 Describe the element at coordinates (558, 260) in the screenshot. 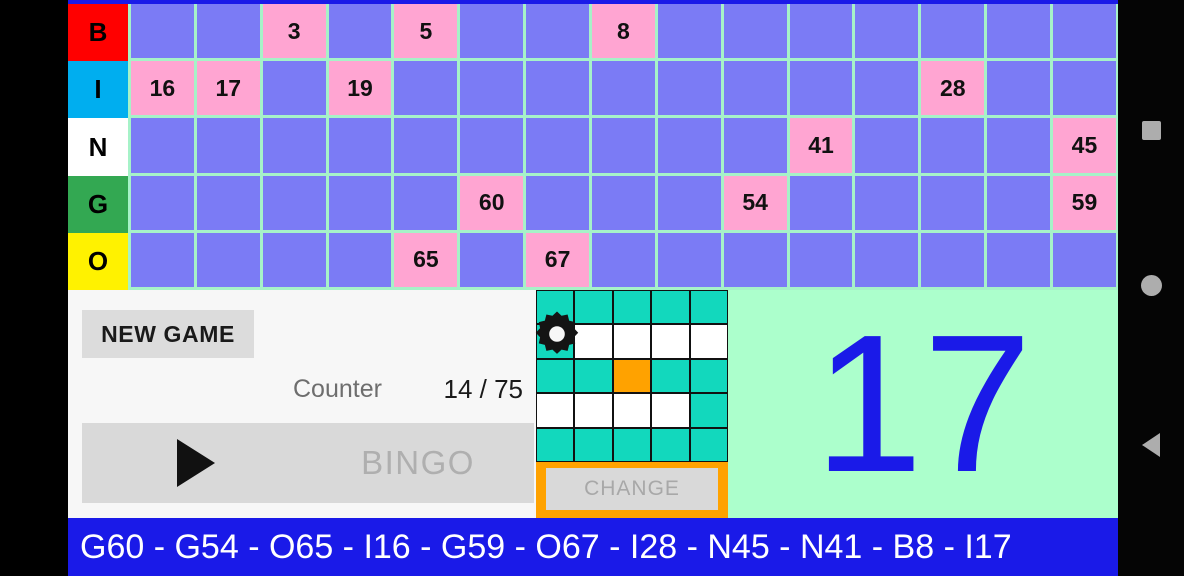

I see `board-cell-marked: 67` at that location.